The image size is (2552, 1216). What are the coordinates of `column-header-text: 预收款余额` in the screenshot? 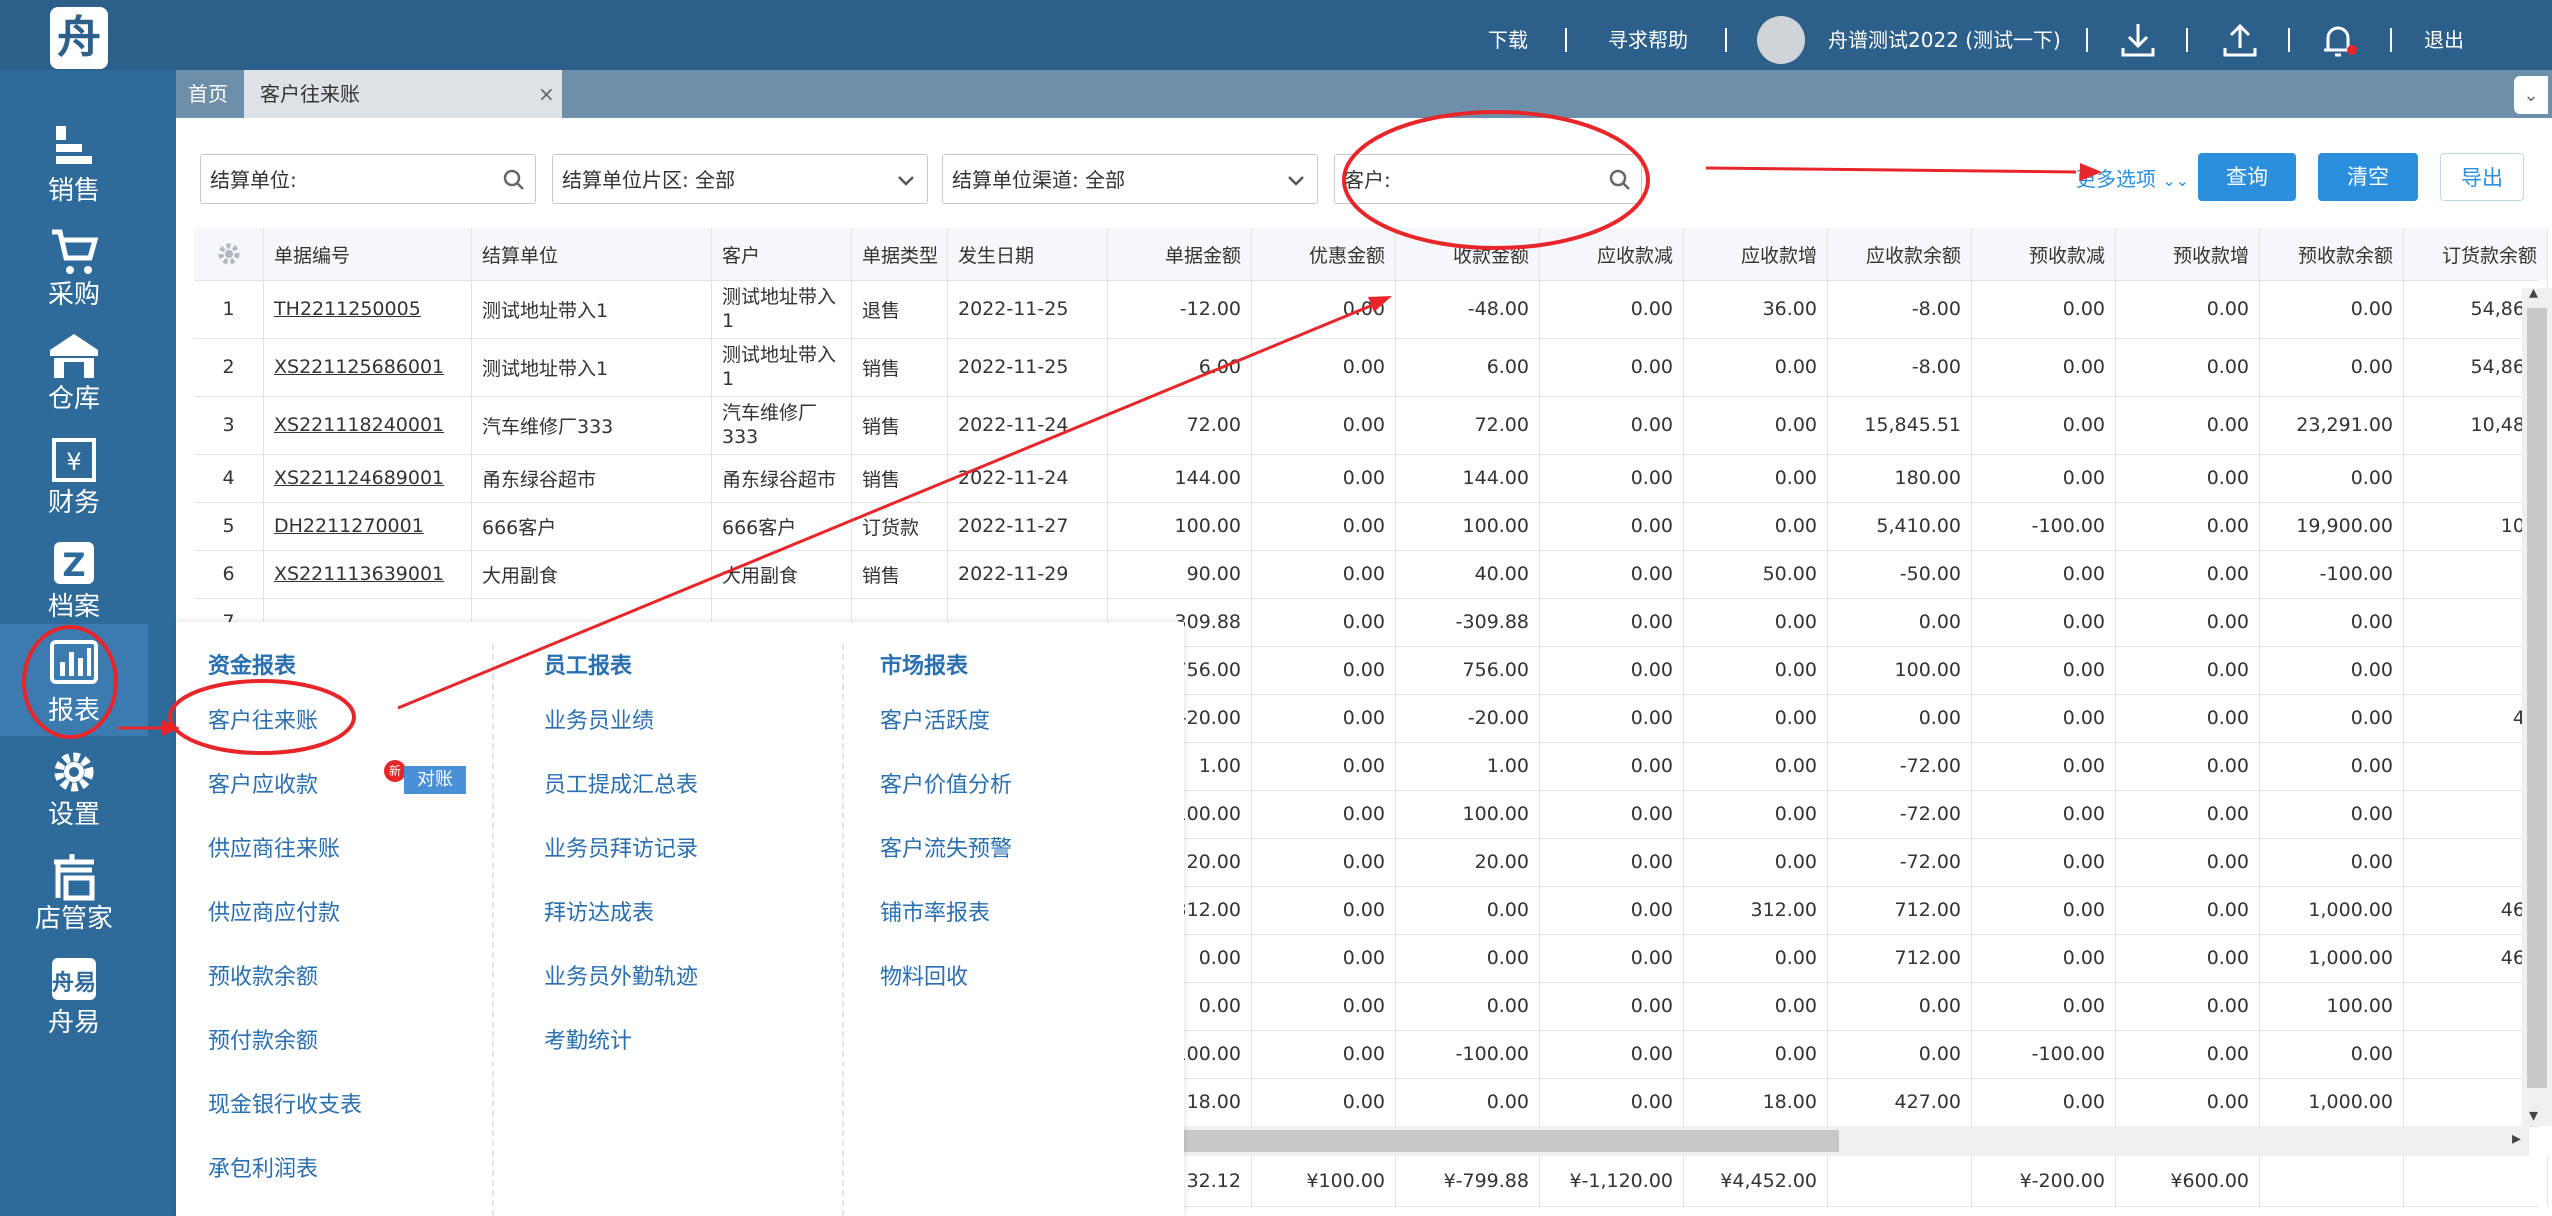 It's located at (2345, 255).